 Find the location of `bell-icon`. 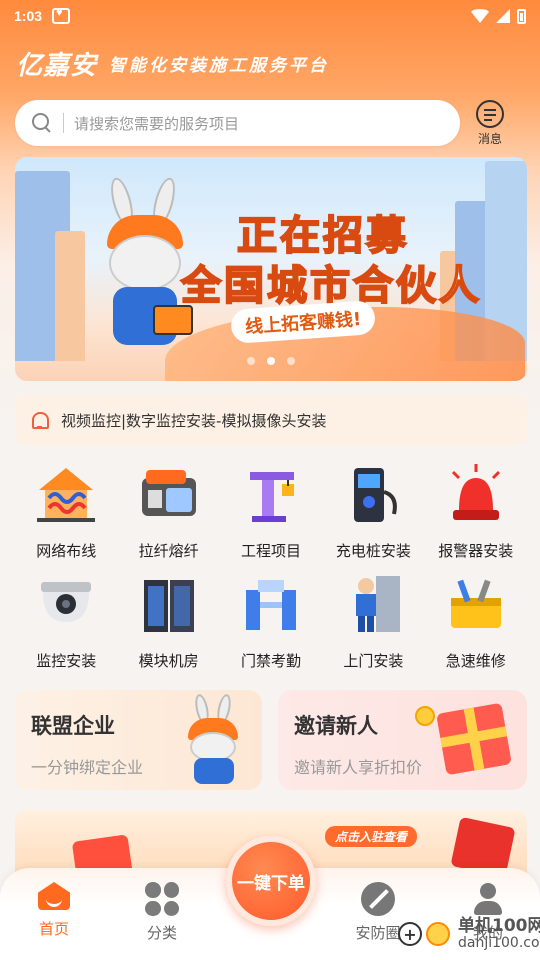

bell-icon is located at coordinates (39, 420).